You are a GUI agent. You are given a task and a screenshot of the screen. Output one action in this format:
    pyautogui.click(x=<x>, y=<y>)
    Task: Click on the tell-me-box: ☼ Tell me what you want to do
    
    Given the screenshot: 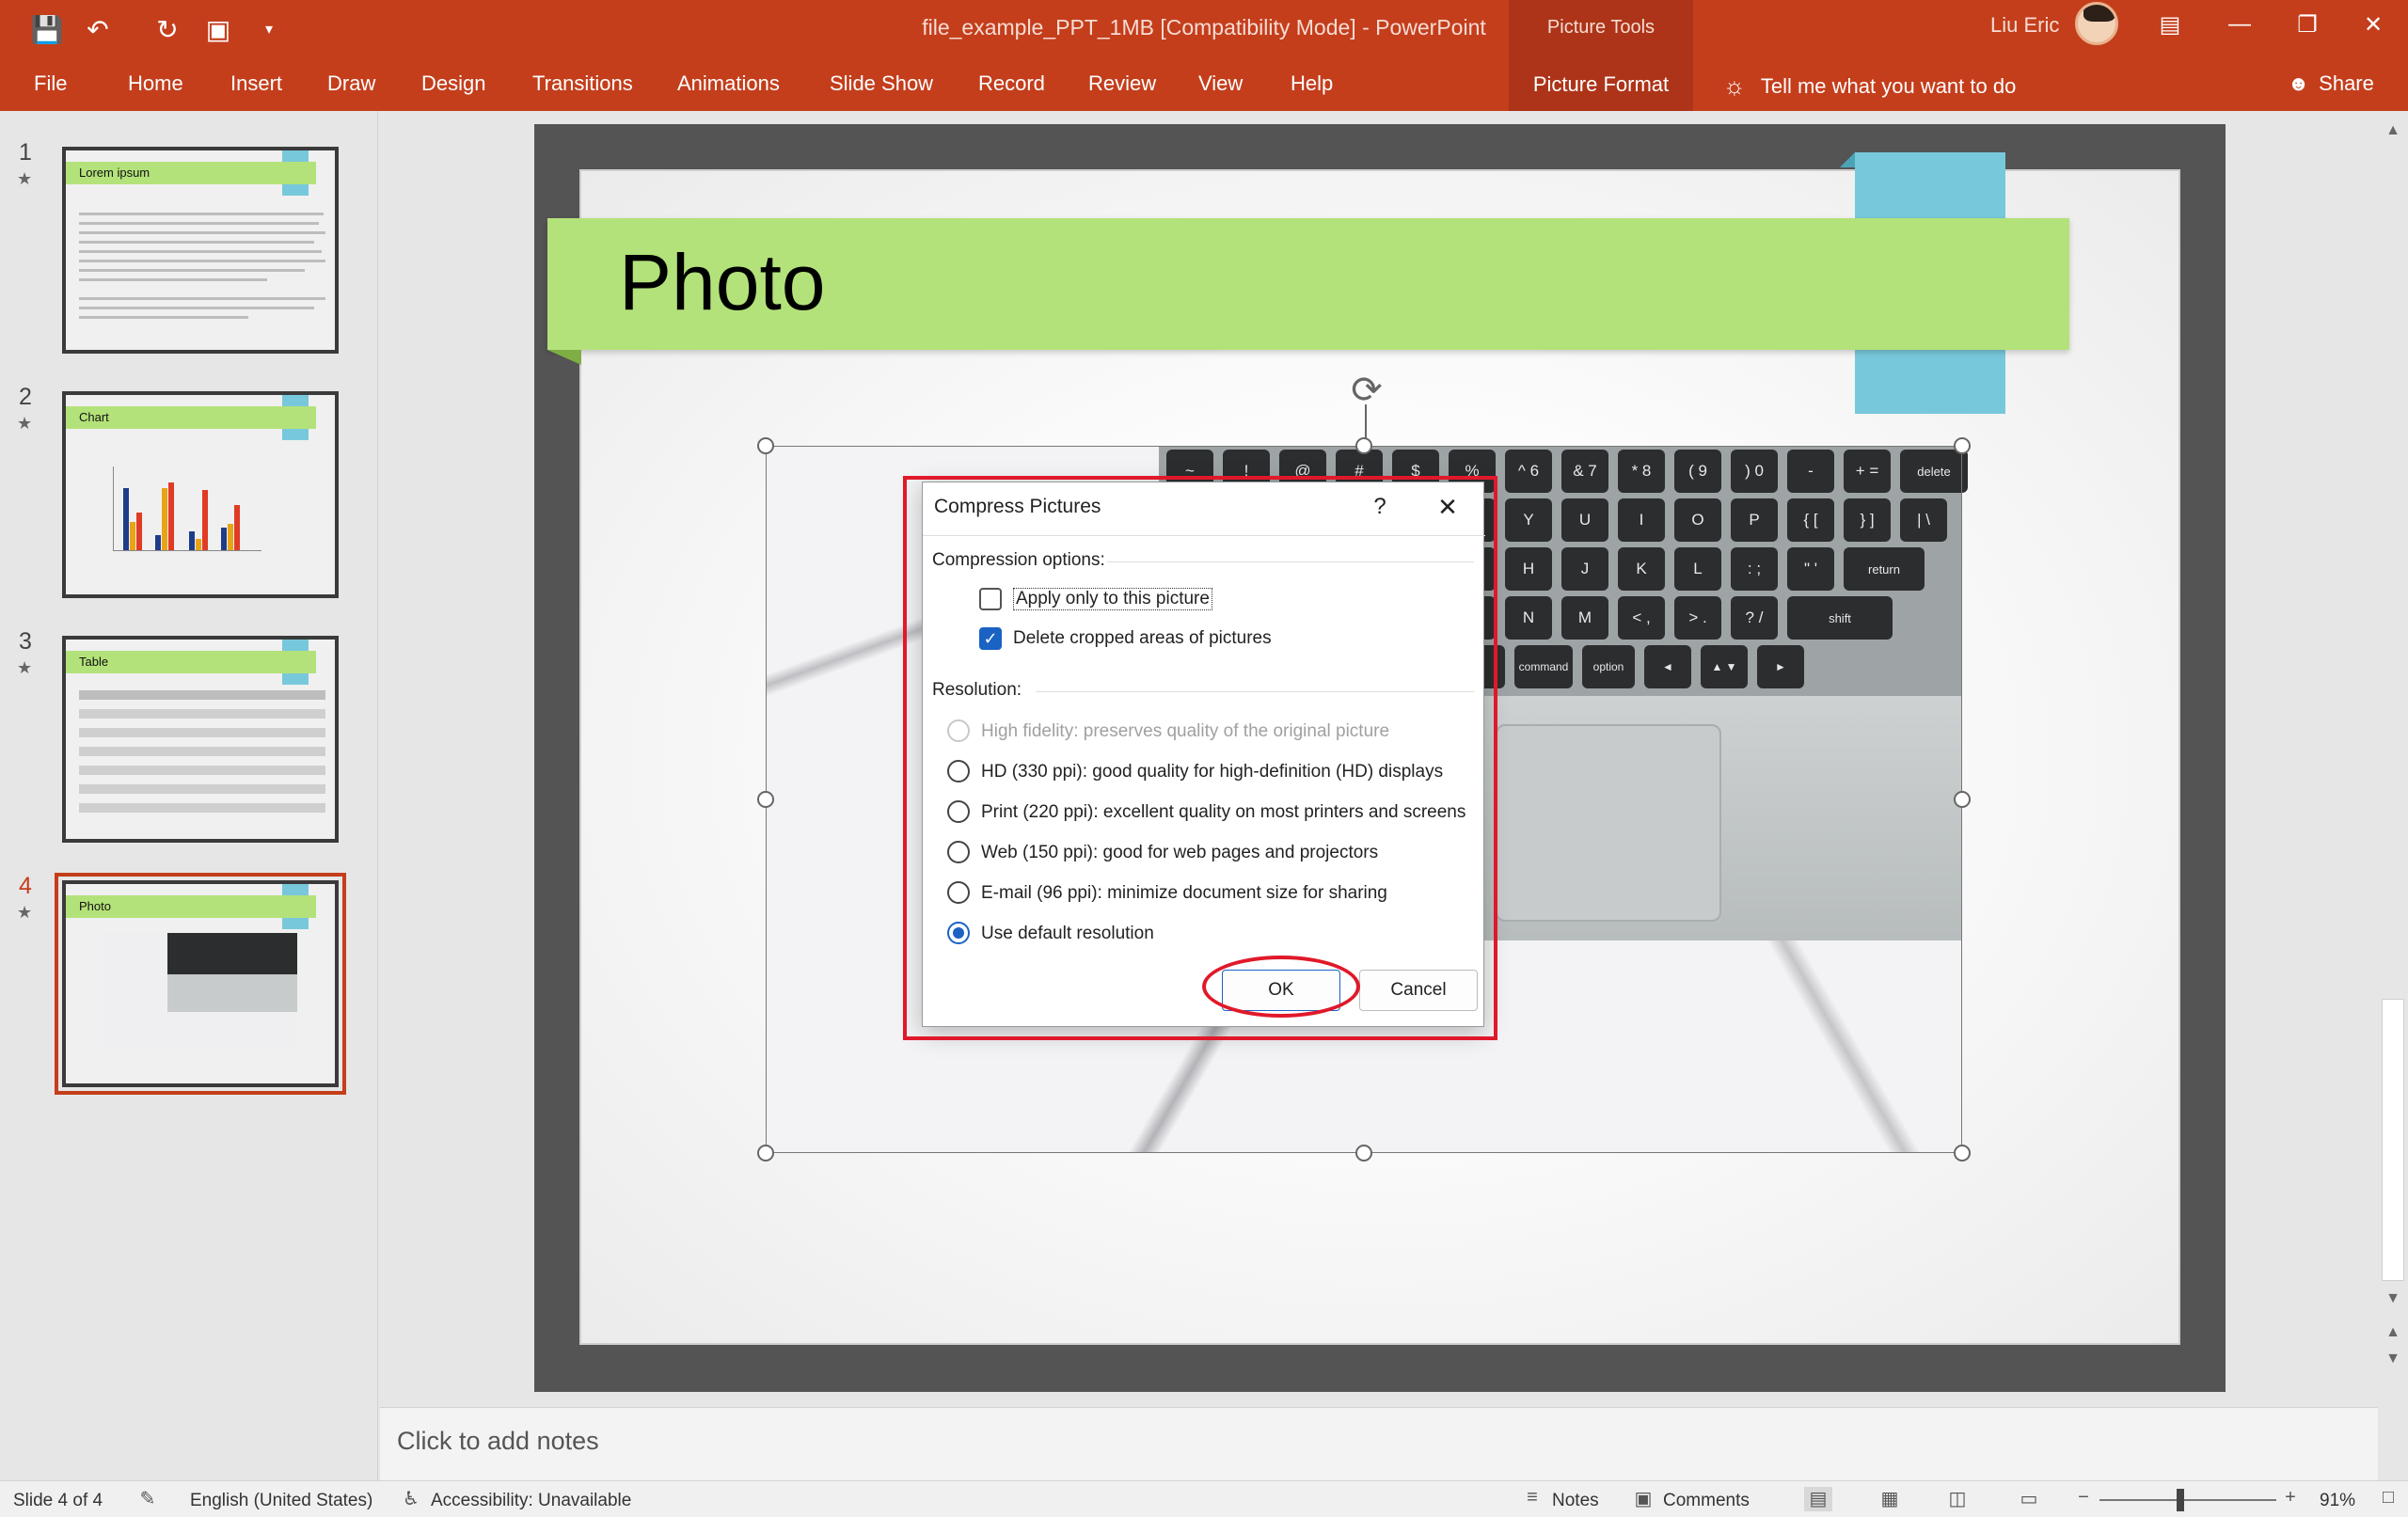 What is the action you would take?
    pyautogui.click(x=1870, y=86)
    